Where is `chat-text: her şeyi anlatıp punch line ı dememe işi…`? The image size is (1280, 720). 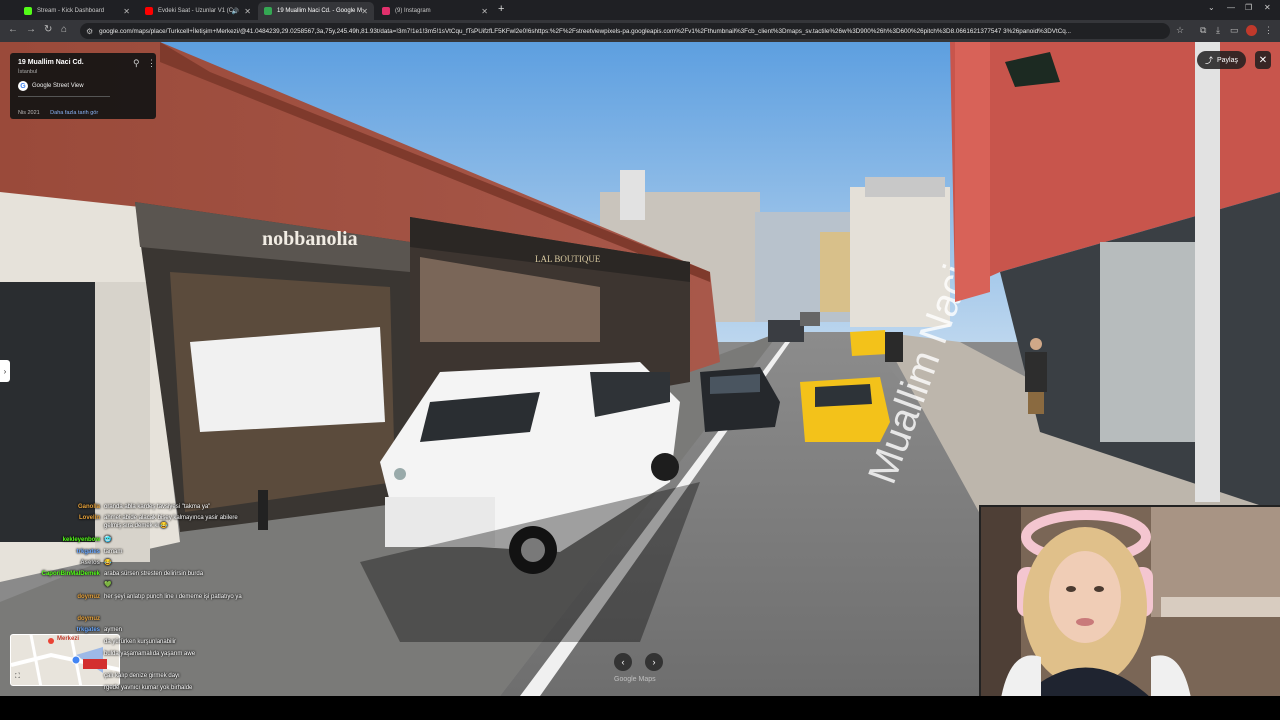
chat-text: her şeyi anlatıp punch line ı dememe işi… is located at coordinates (173, 597).